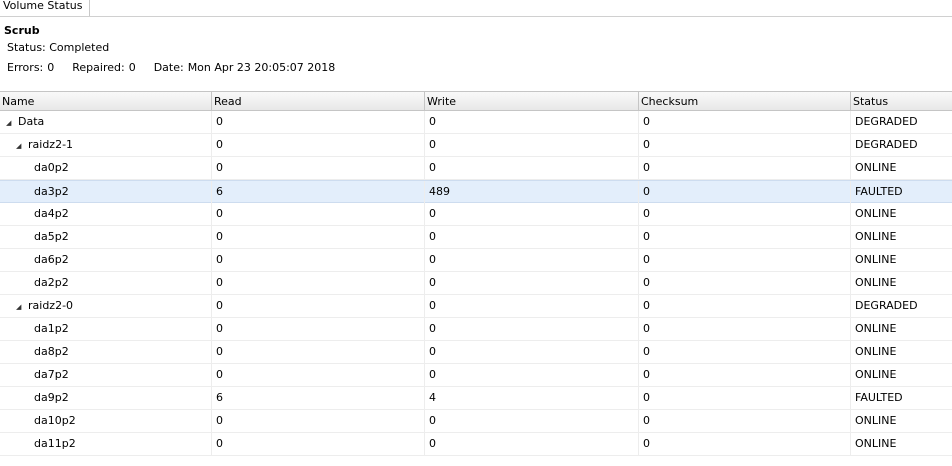 Image resolution: width=952 pixels, height=466 pixels. I want to click on column-header-status: Status, so click(901, 101).